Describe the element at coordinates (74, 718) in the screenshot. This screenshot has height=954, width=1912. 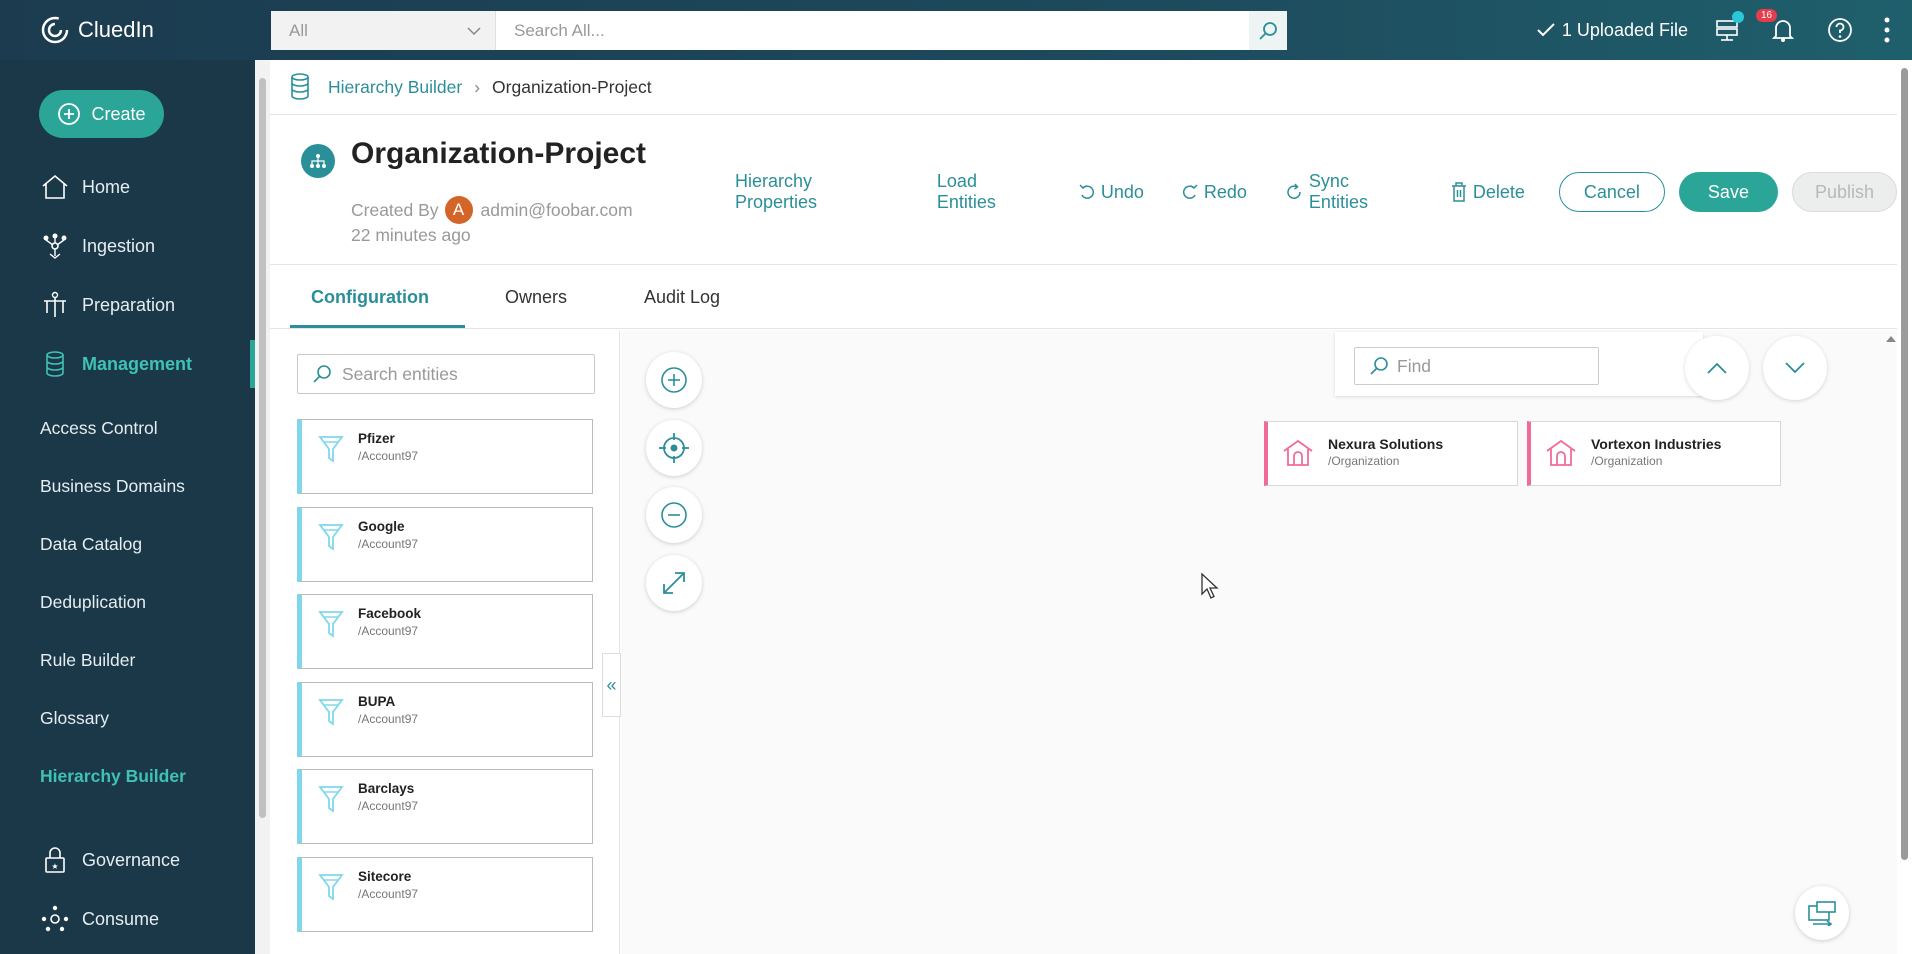
I see `sidebar-item-glossary: Glossary` at that location.